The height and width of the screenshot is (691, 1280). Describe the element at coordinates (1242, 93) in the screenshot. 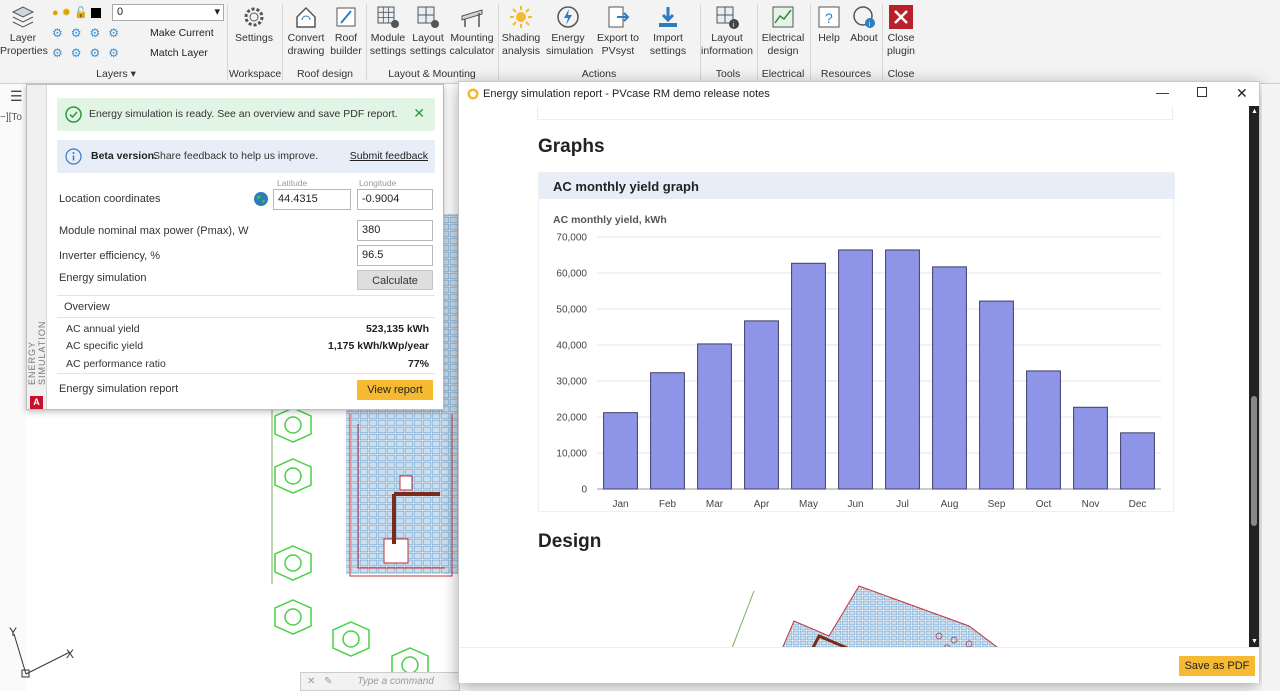

I see `window-close-icon: ✕` at that location.